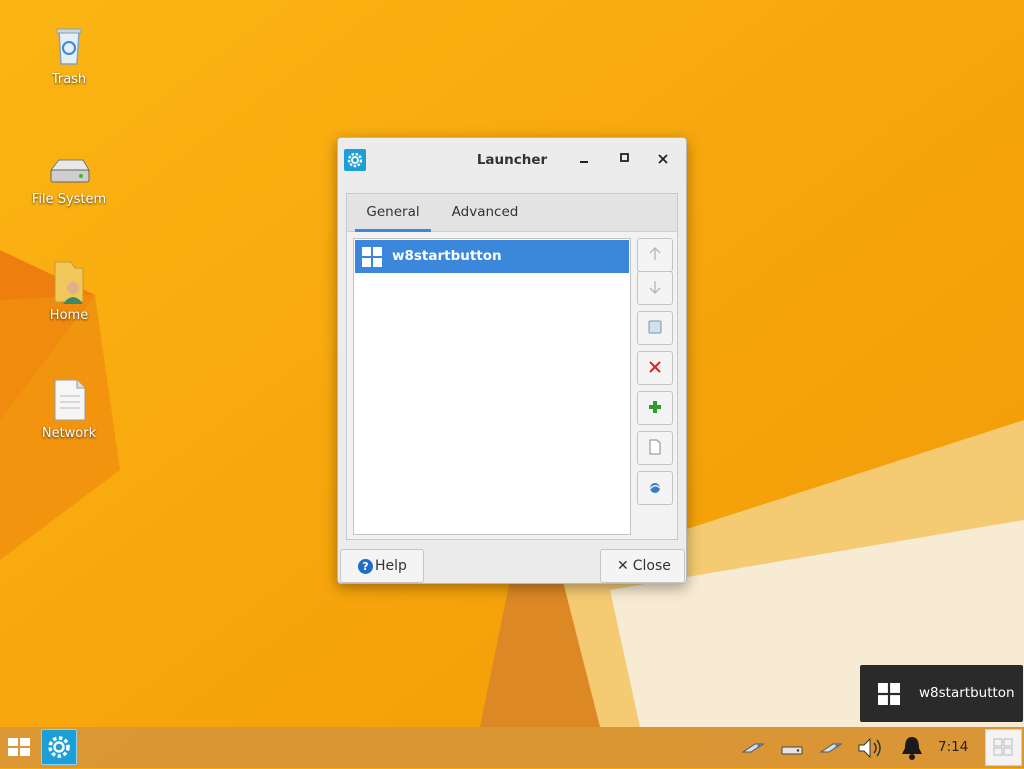 The width and height of the screenshot is (1024, 769). I want to click on maximize-button, so click(625, 160).